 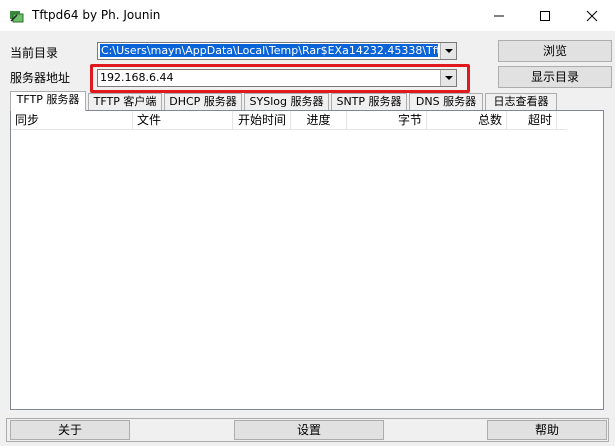 I want to click on title-bar: Tftpd64 by Ph. Jounin, so click(x=307, y=15).